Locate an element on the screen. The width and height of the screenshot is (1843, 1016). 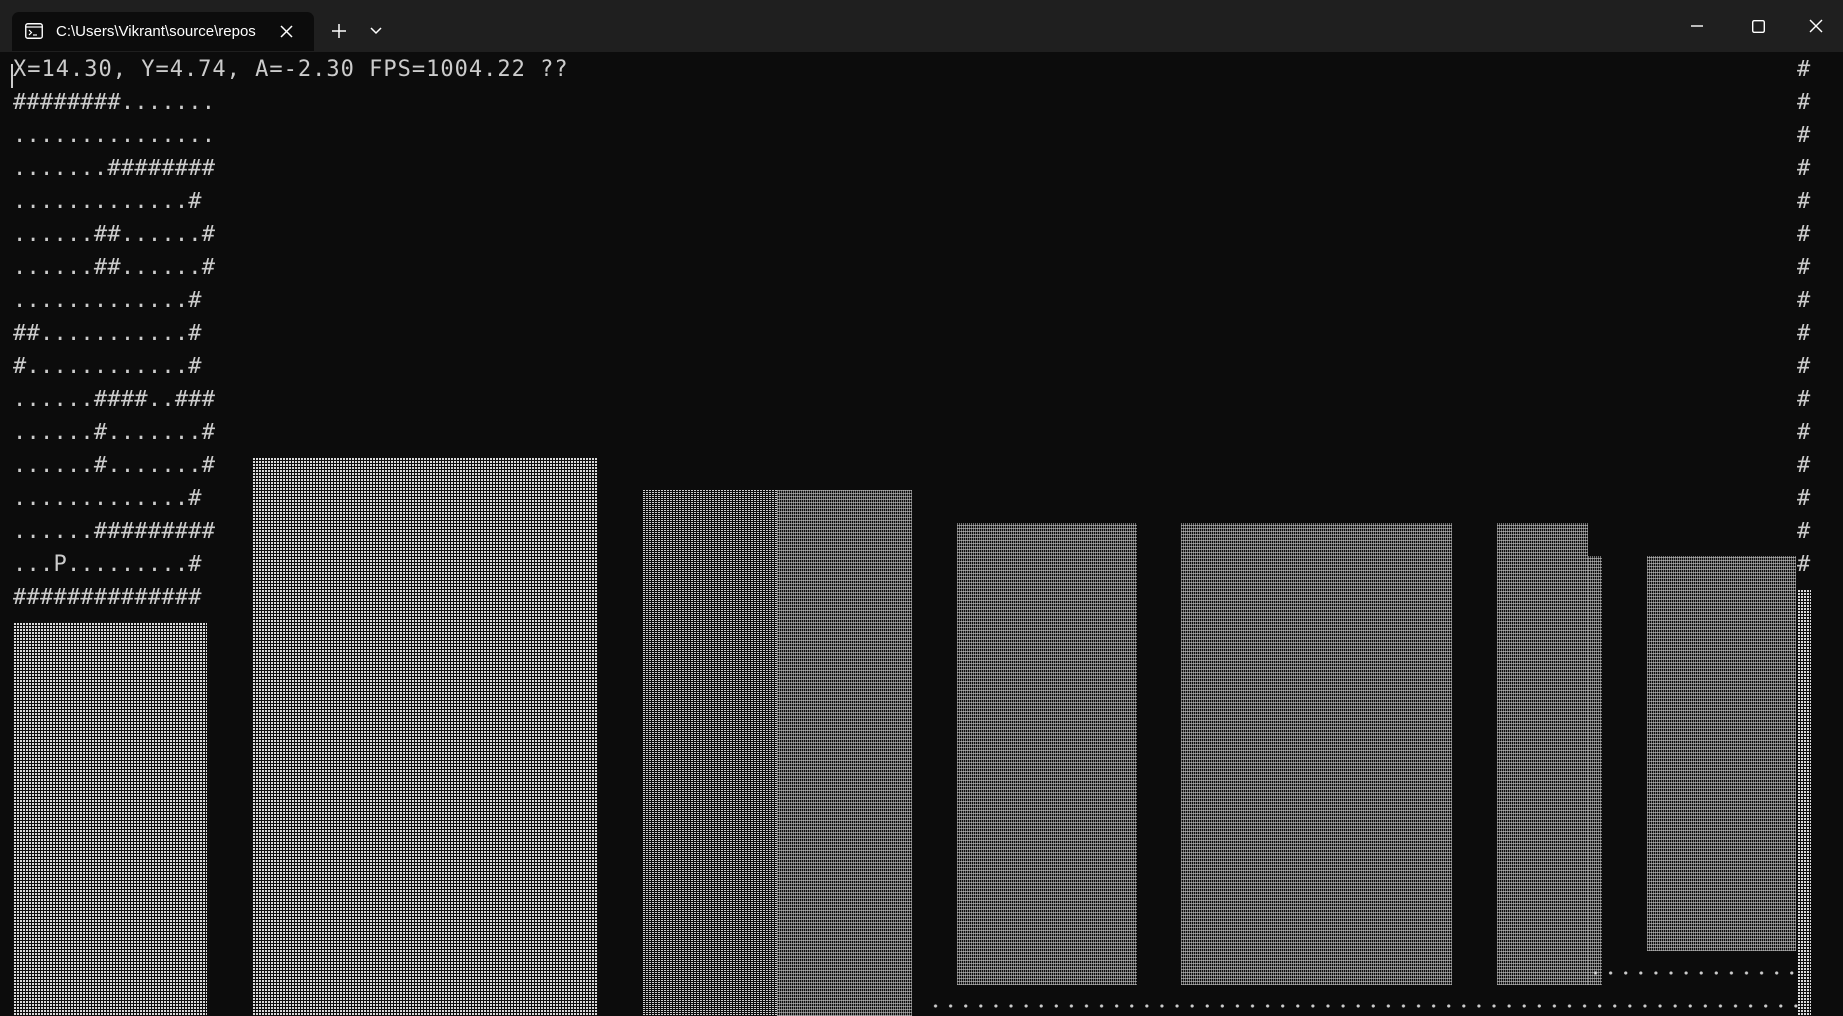
map-row: .......######## is located at coordinates (114, 168).